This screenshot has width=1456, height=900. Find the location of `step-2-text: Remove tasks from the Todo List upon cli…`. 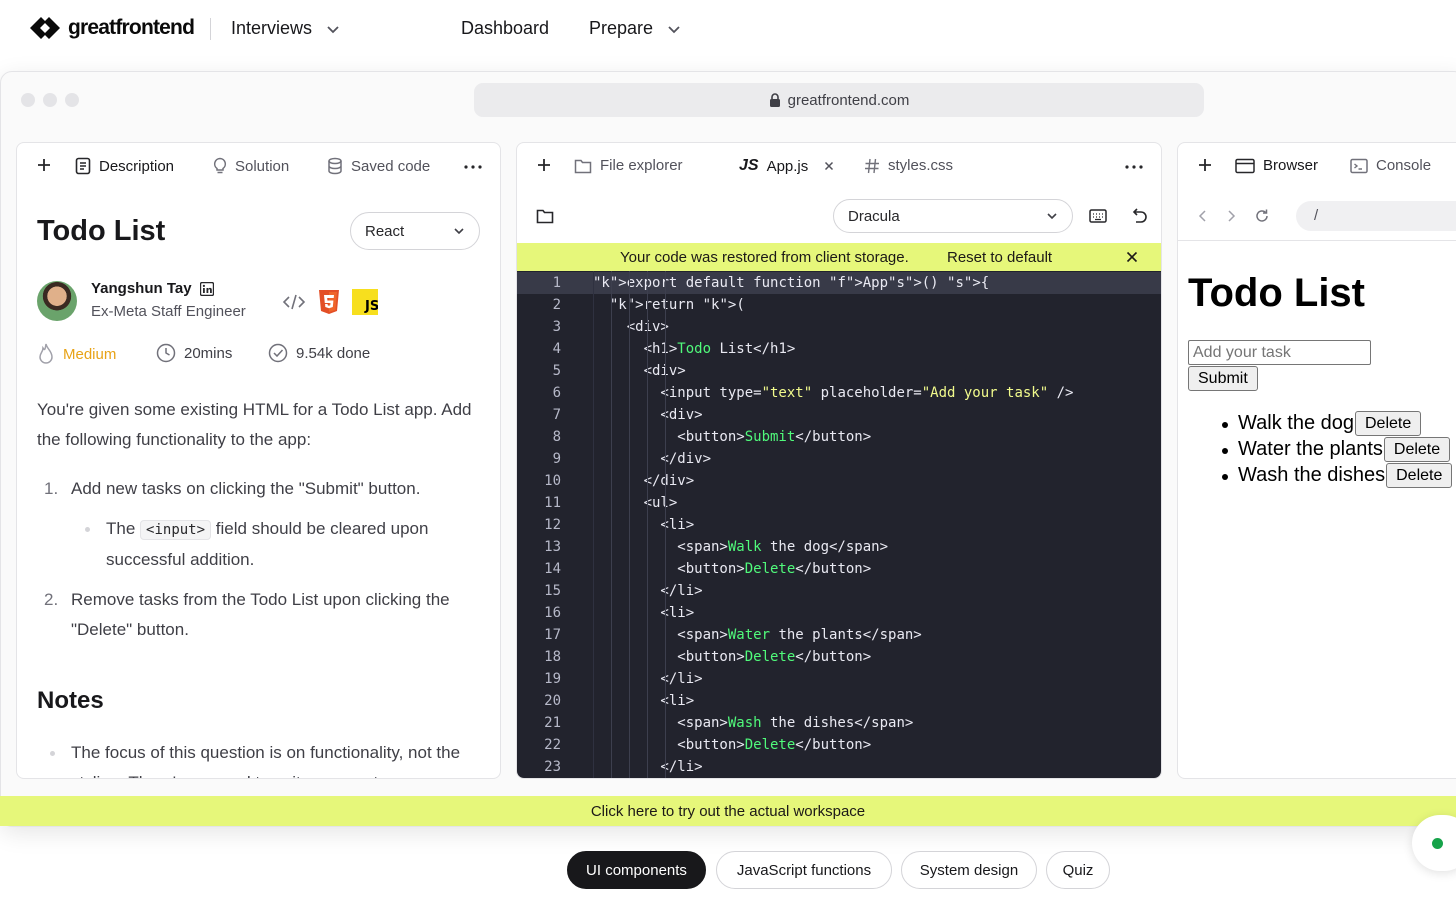

step-2-text: Remove tasks from the Todo List upon cli… is located at coordinates (260, 614).